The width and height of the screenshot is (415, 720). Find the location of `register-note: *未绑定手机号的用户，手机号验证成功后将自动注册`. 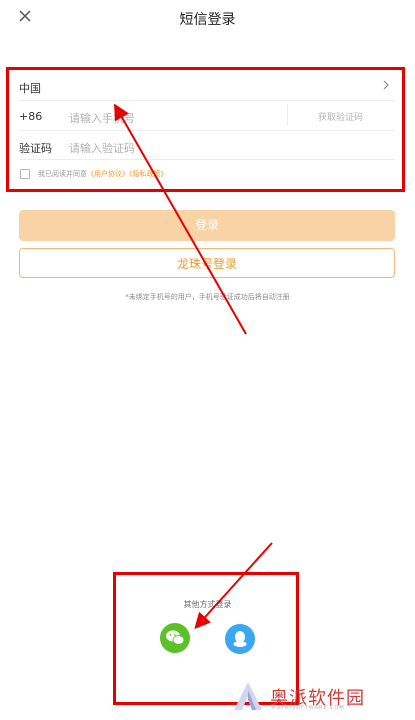

register-note: *未绑定手机号的用户，手机号验证成功后将自动注册 is located at coordinates (207, 297).